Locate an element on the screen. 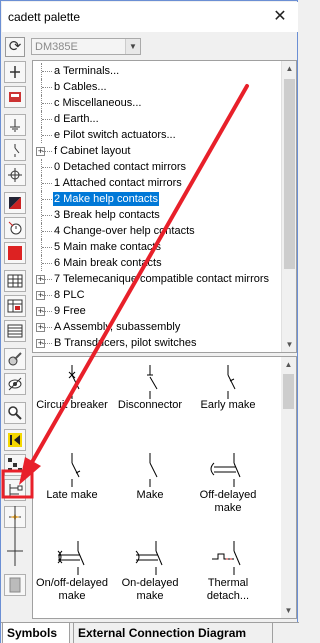  symbol-item: Early make is located at coordinates (228, 397).